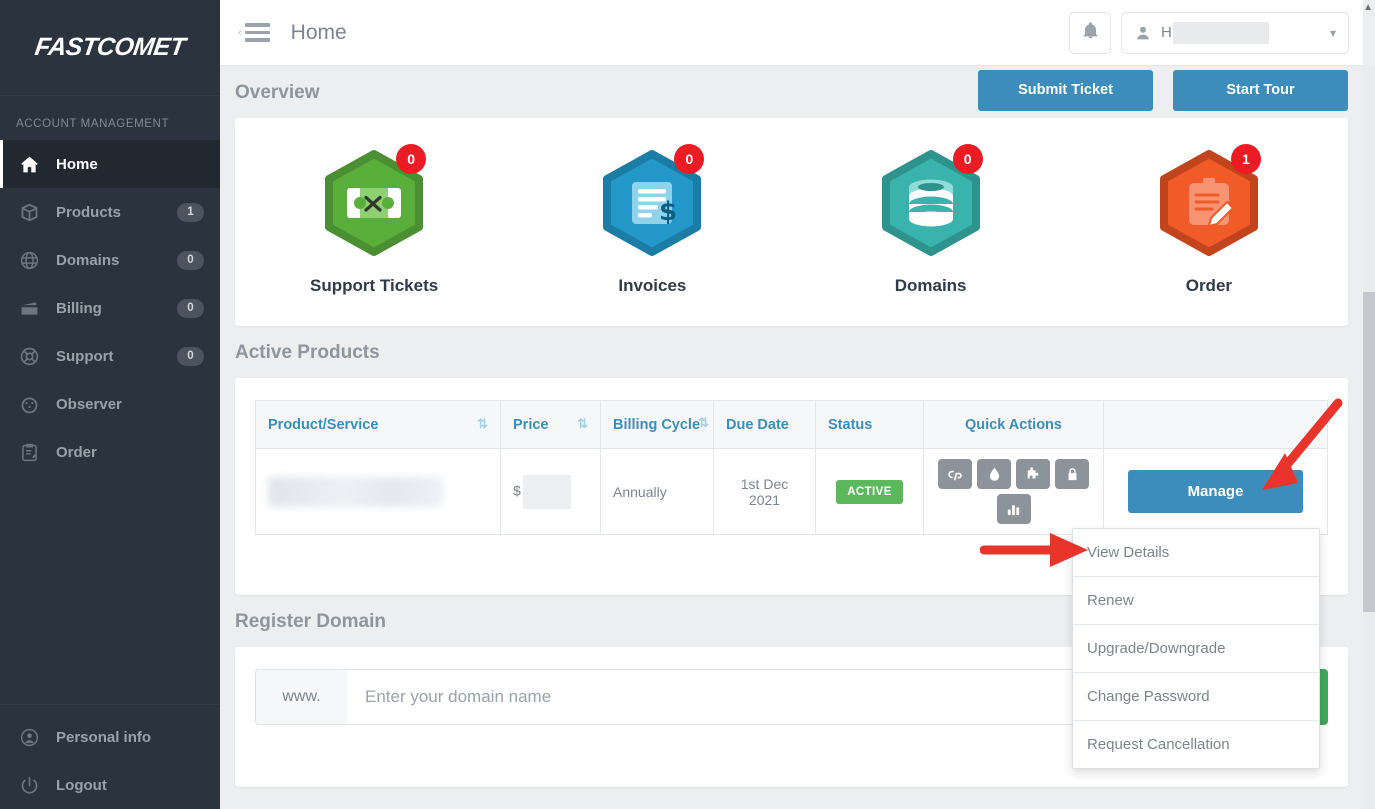 Image resolution: width=1375 pixels, height=809 pixels. Describe the element at coordinates (1196, 744) in the screenshot. I see `menu-item-request-cancellation: Request Cancellation` at that location.